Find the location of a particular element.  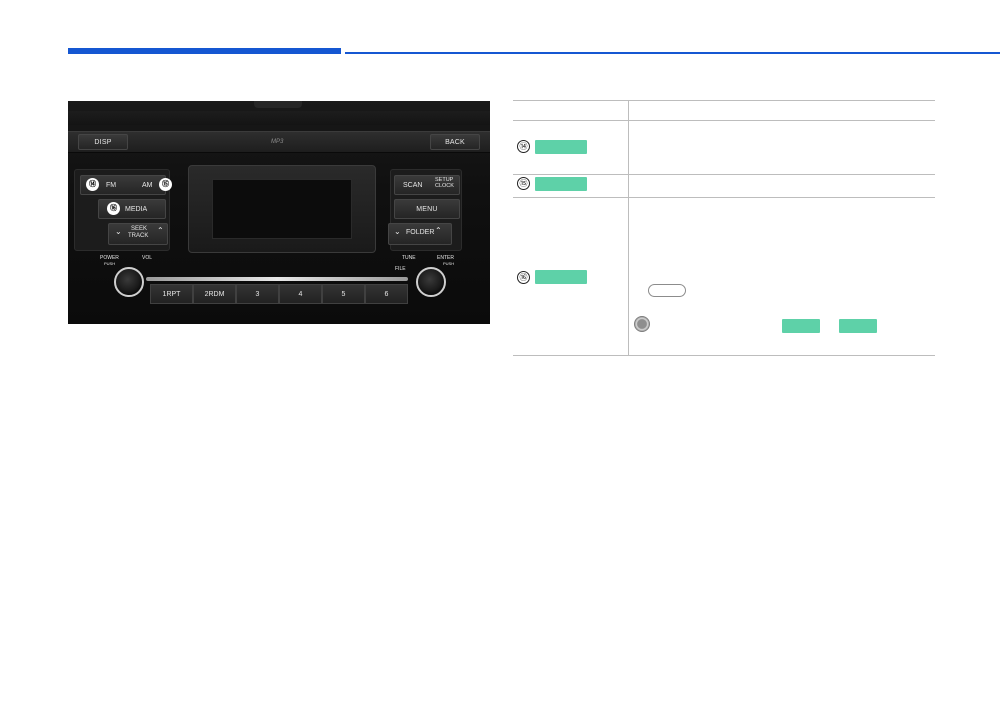

row-16-tag is located at coordinates (561, 277).